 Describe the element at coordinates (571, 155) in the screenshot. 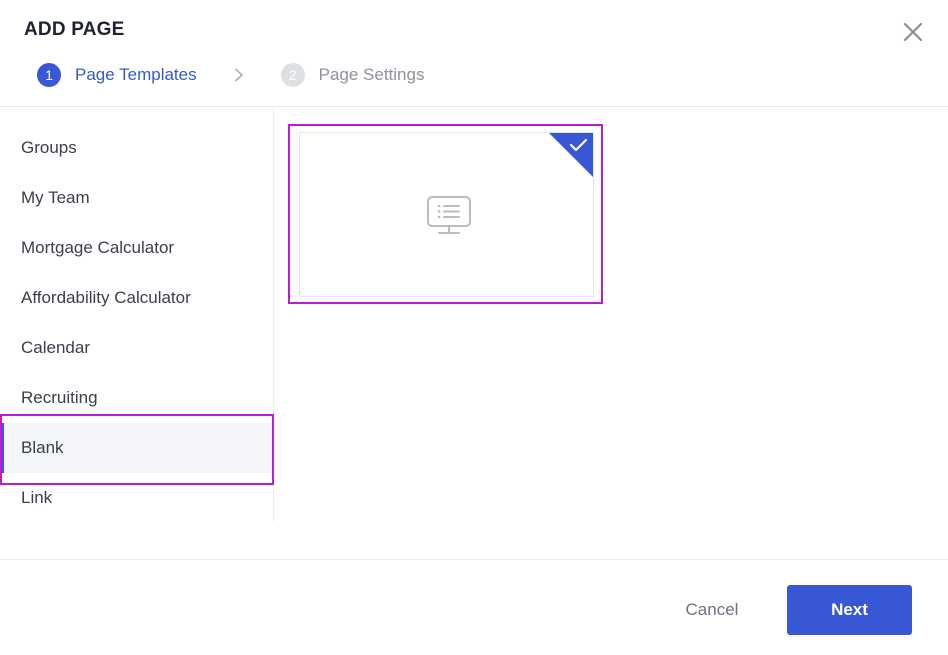

I see `check-icon` at that location.